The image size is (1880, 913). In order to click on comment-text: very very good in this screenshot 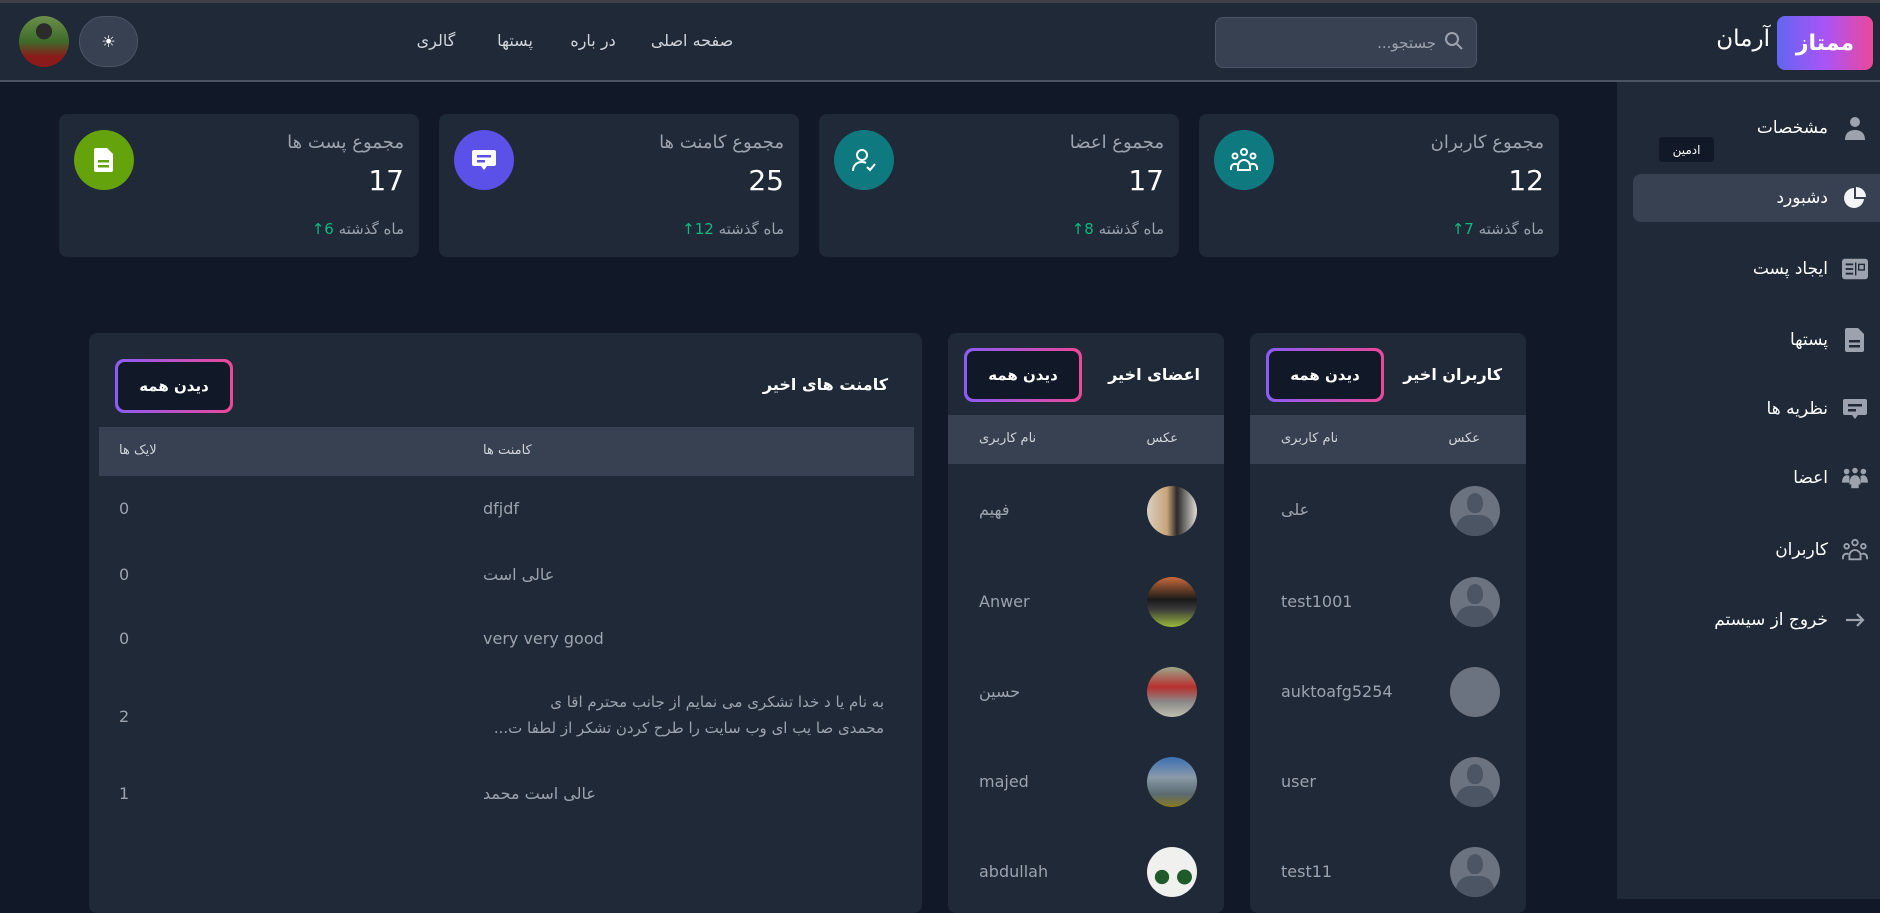, I will do `click(543, 638)`.